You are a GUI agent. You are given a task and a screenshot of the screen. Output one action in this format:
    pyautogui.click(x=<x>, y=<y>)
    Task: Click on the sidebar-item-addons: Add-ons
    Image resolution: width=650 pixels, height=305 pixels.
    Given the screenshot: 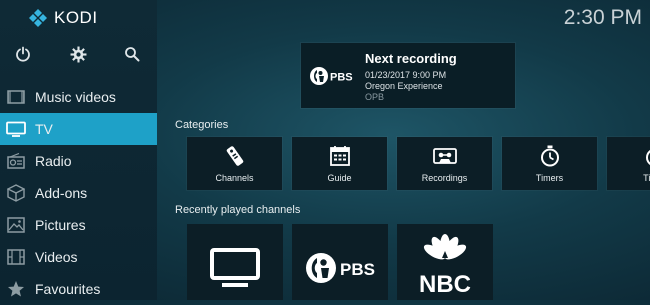 What is the action you would take?
    pyautogui.click(x=78, y=193)
    